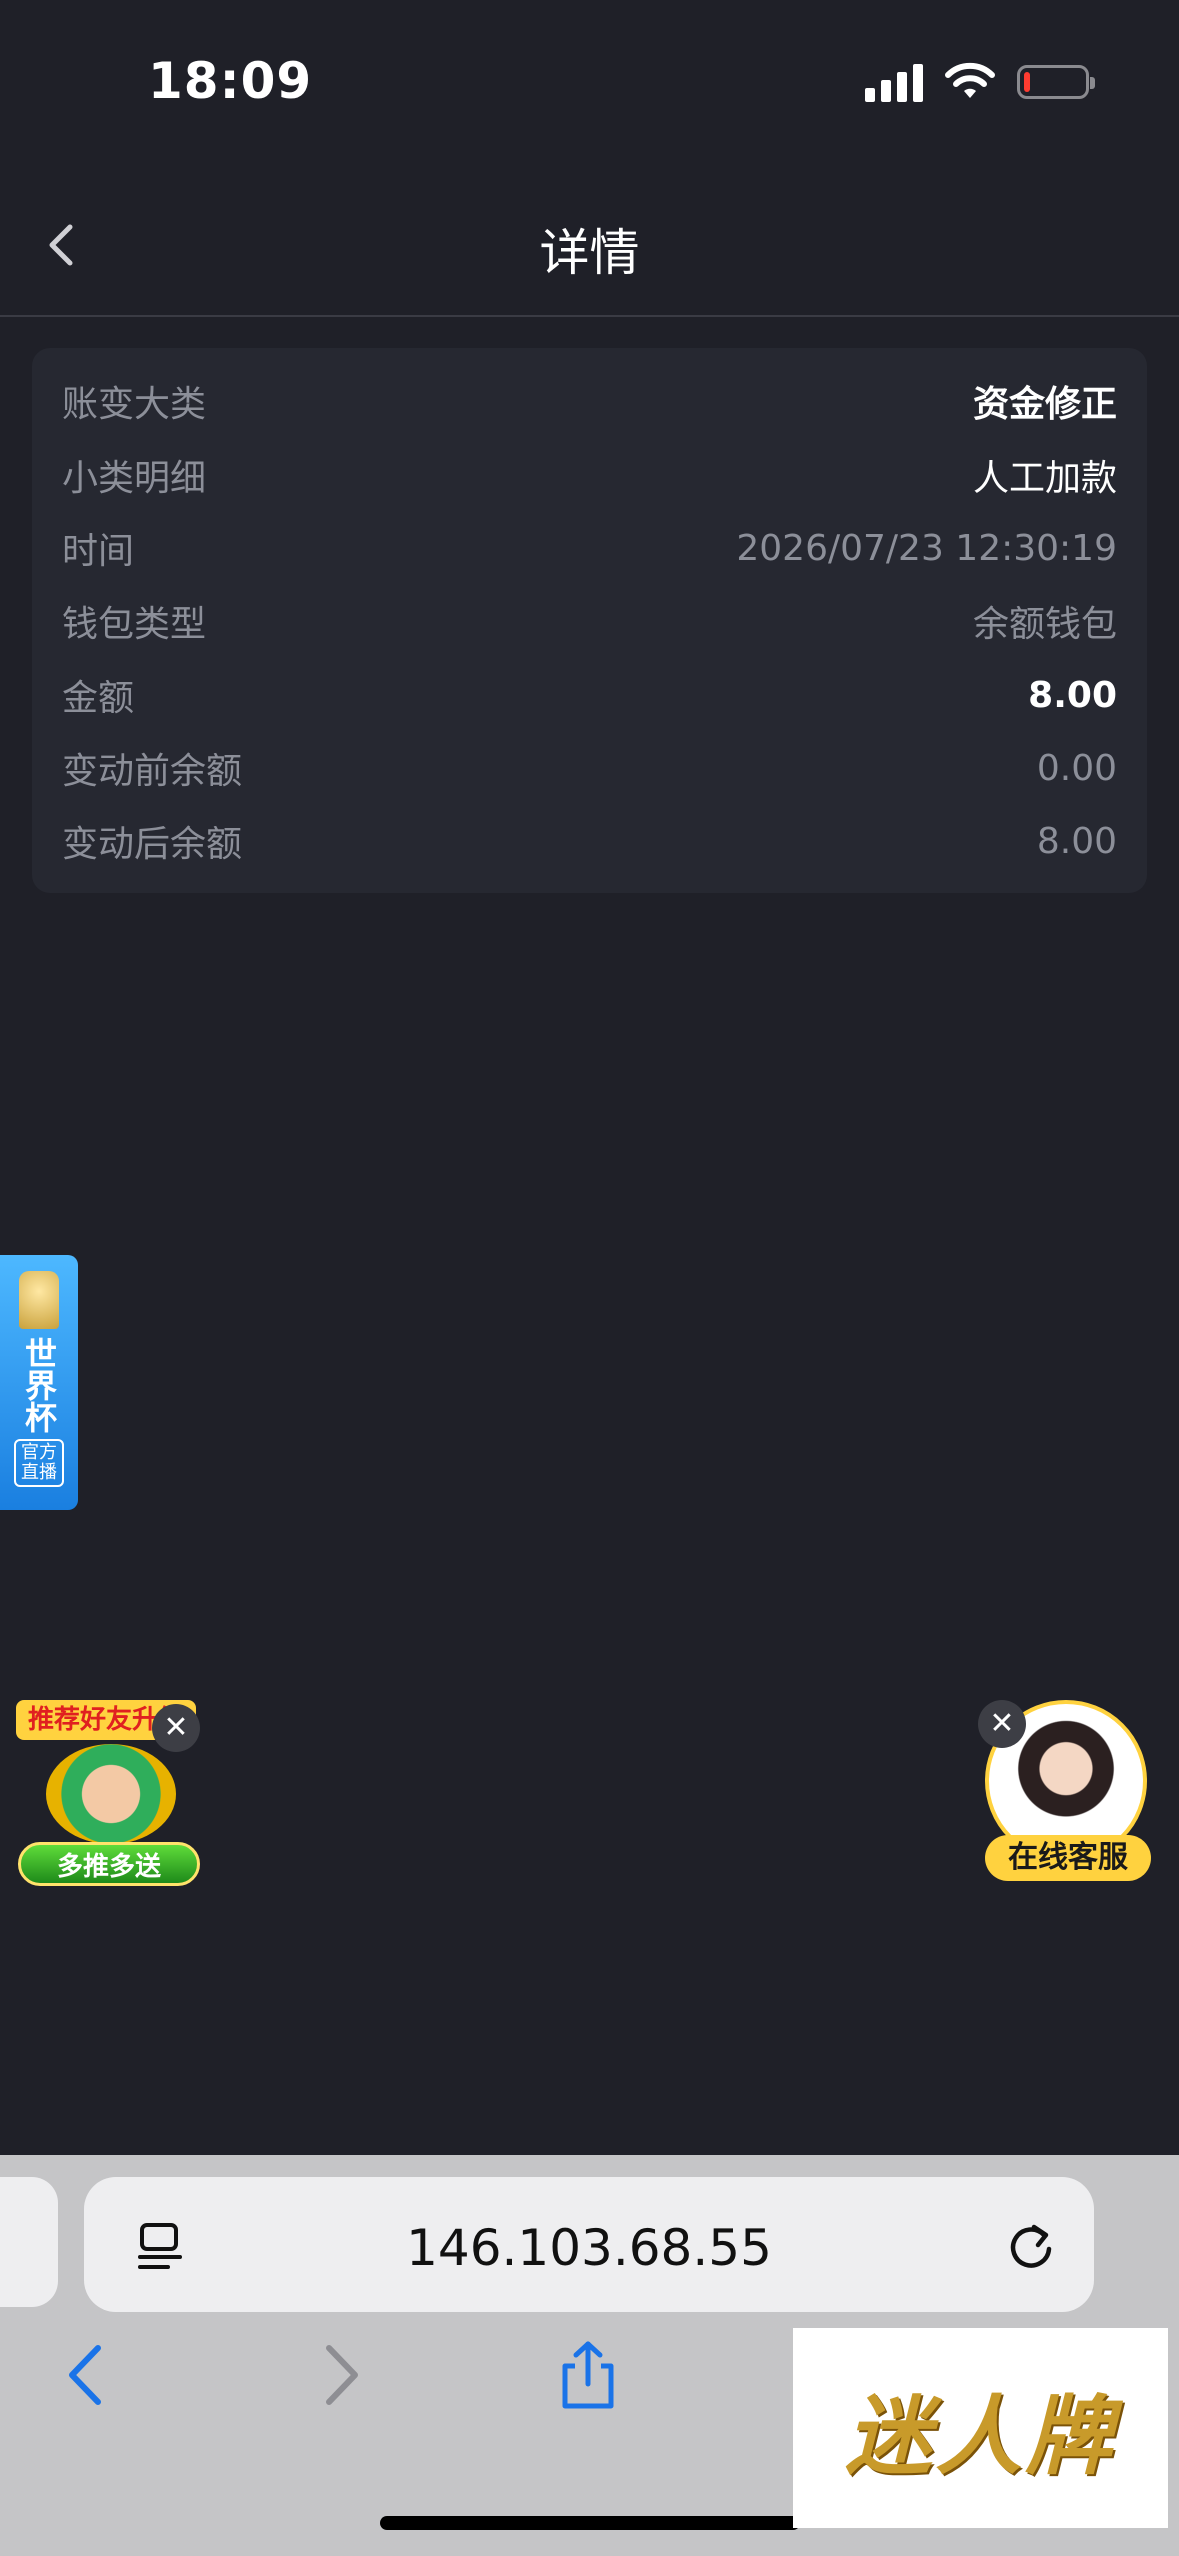  What do you see at coordinates (340, 2375) in the screenshot?
I see `browser-forward-icon` at bounding box center [340, 2375].